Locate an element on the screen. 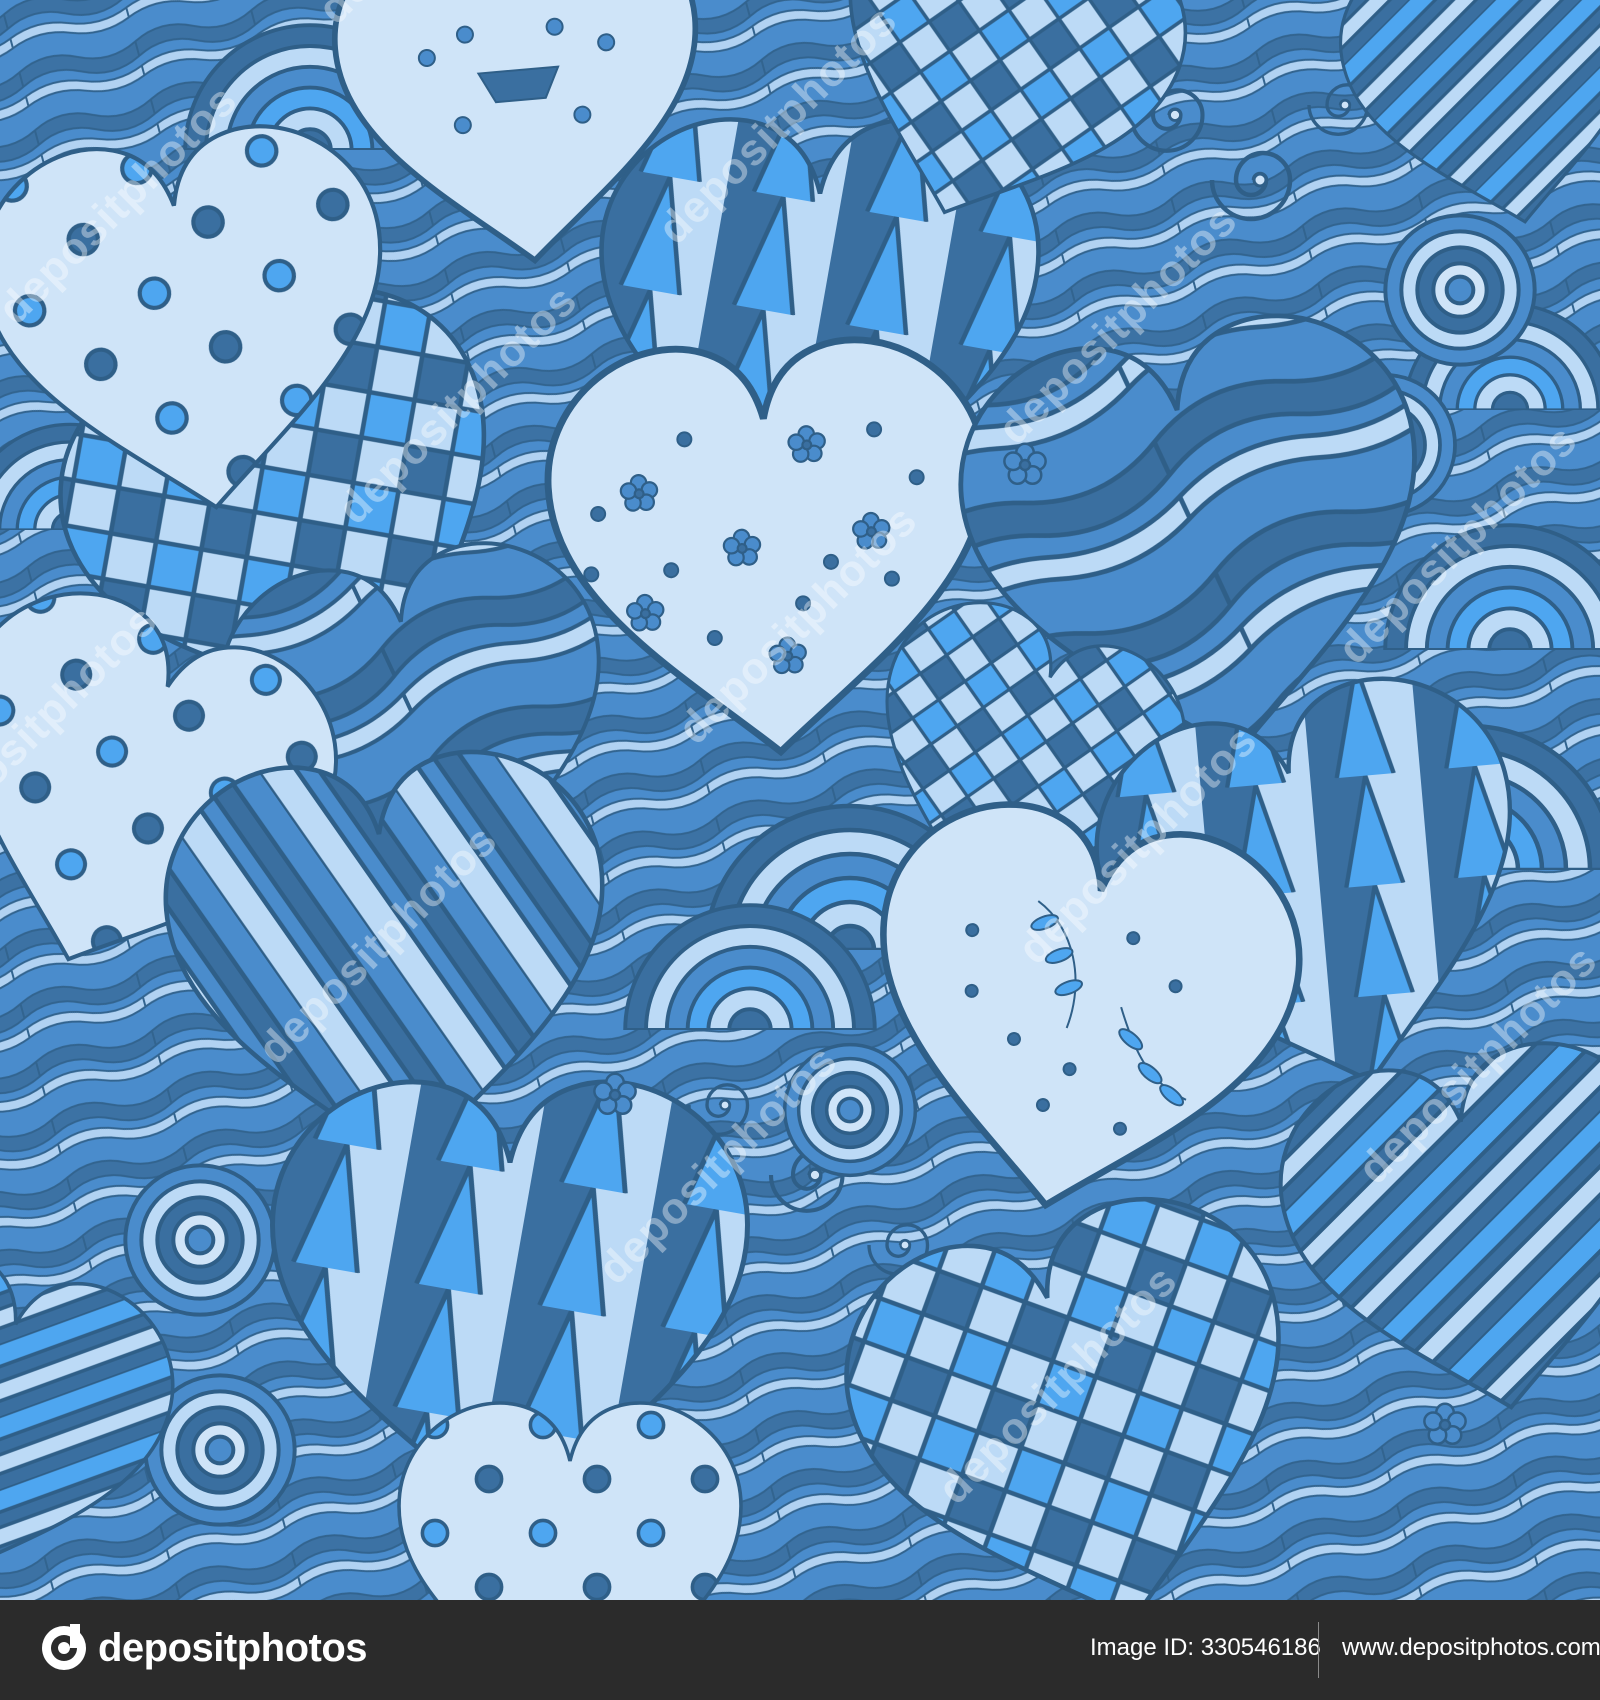 The width and height of the screenshot is (1600, 1700). logo-text: depositphotos is located at coordinates (233, 1647).